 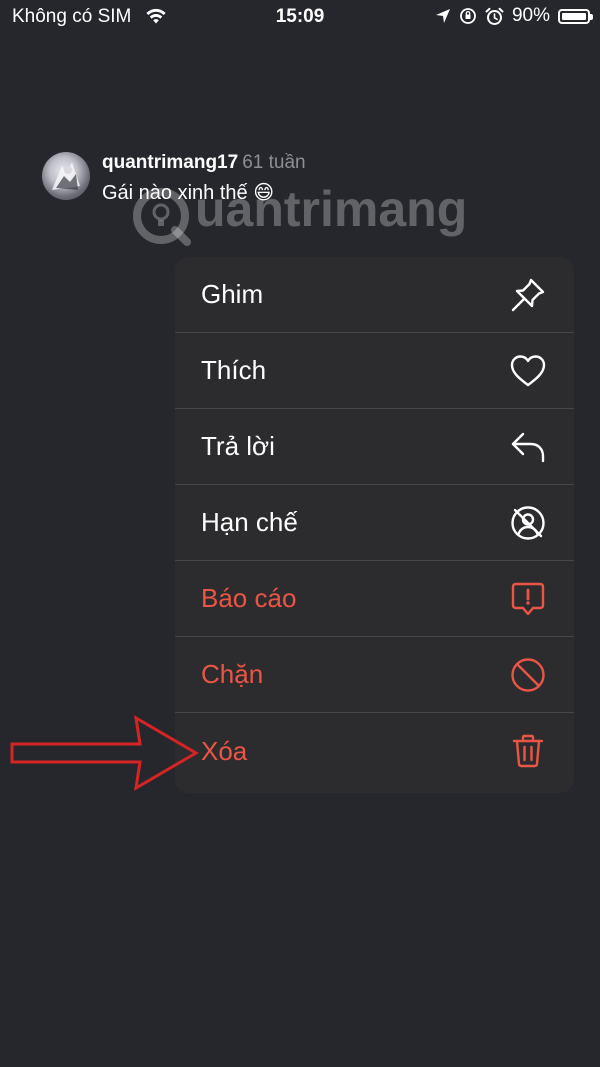 I want to click on trash-icon, so click(x=528, y=751).